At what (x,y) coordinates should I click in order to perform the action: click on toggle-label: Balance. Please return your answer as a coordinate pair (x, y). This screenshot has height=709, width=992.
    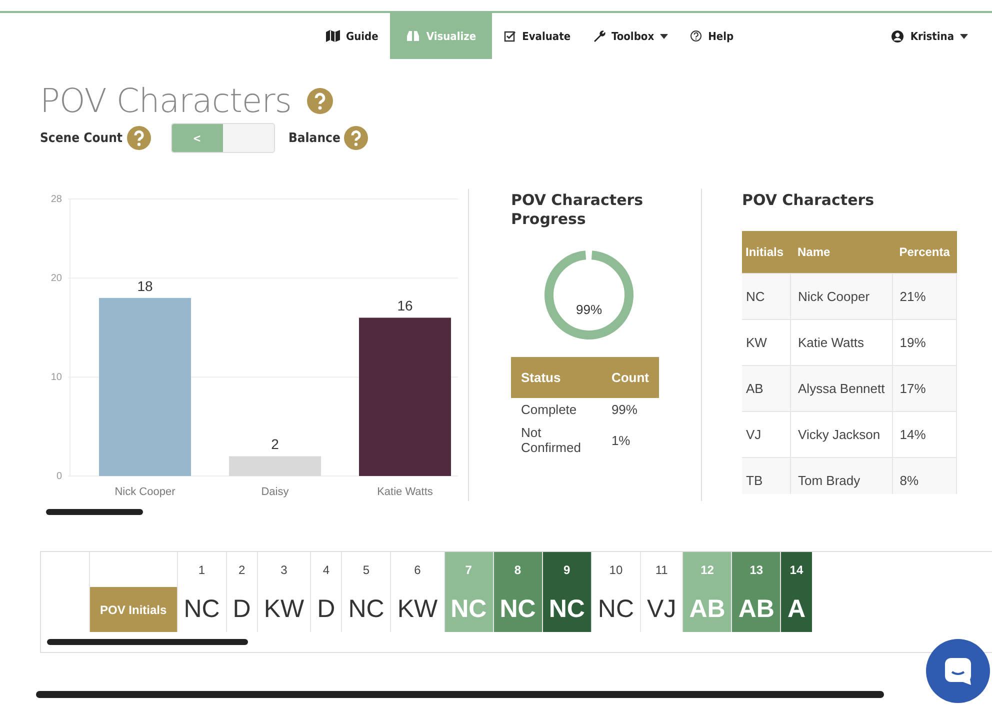
    Looking at the image, I should click on (314, 138).